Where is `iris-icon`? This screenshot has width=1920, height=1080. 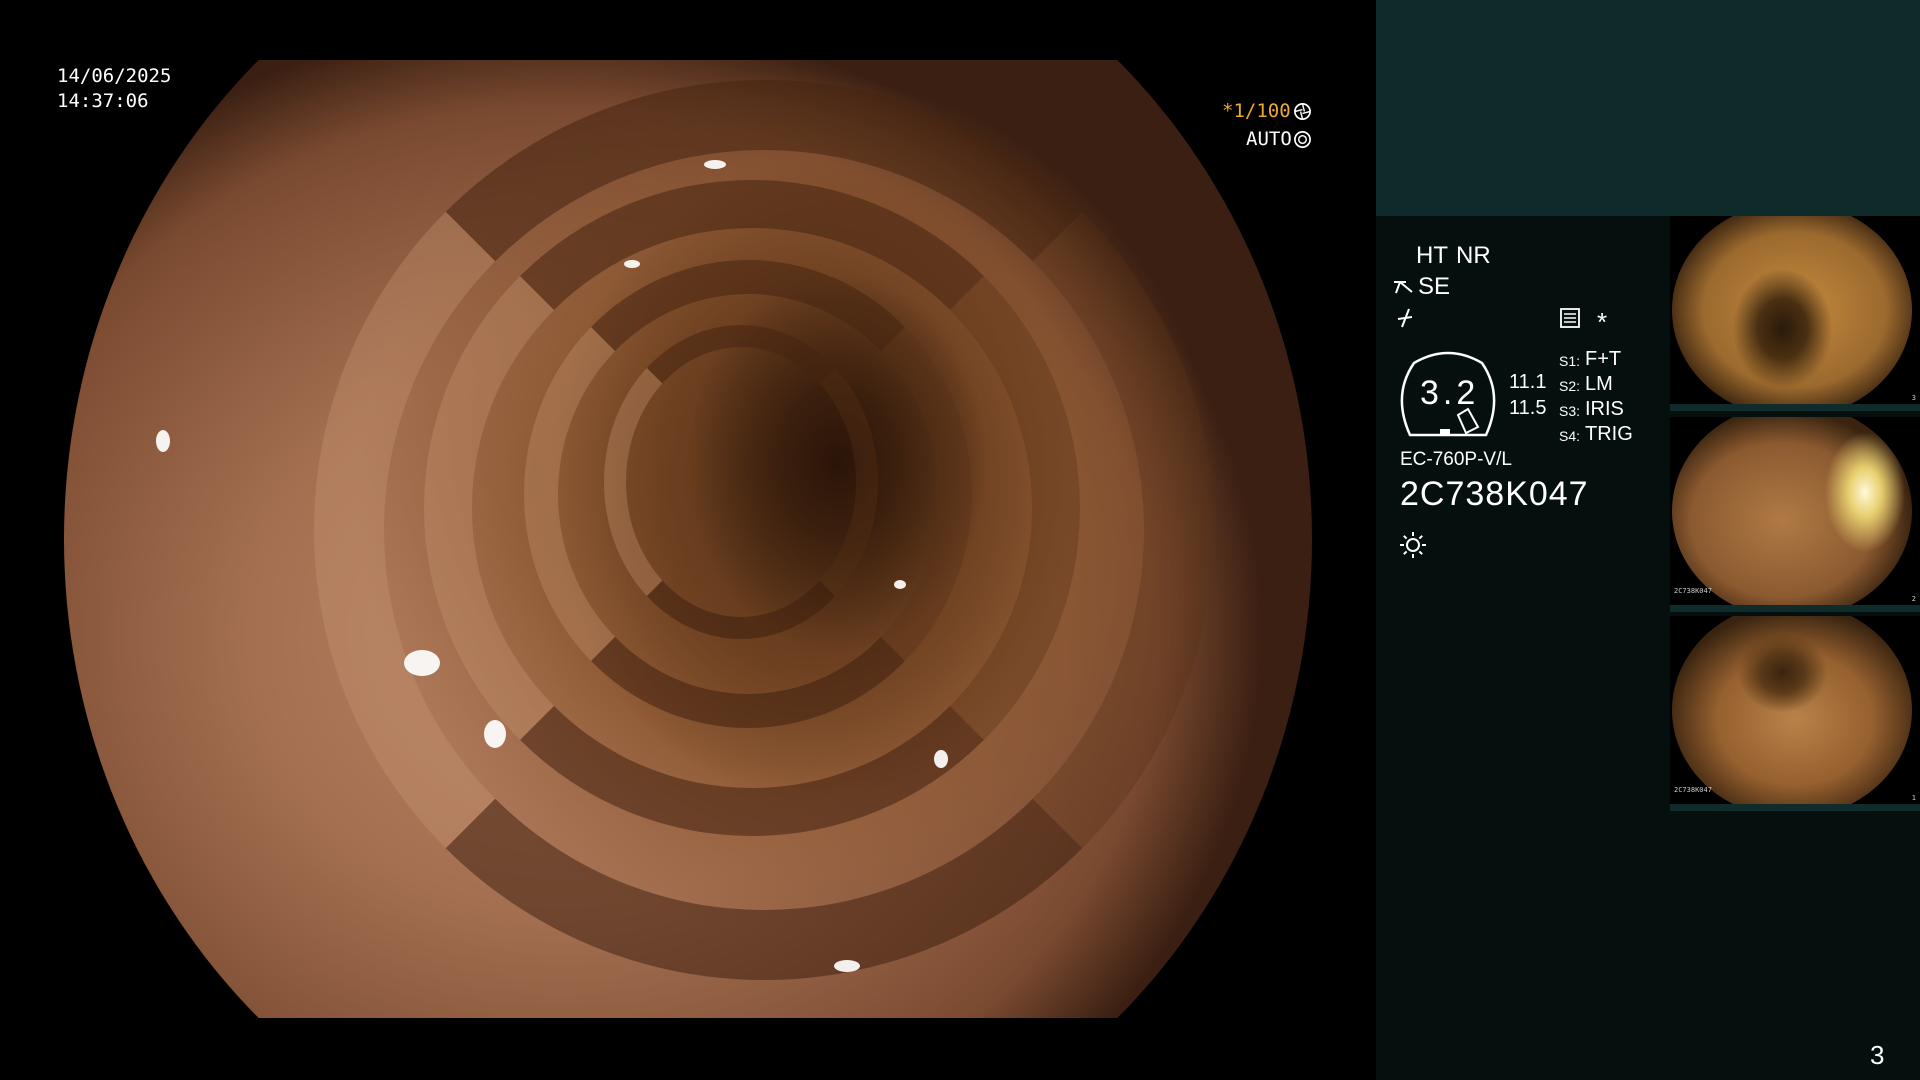
iris-icon is located at coordinates (1302, 139).